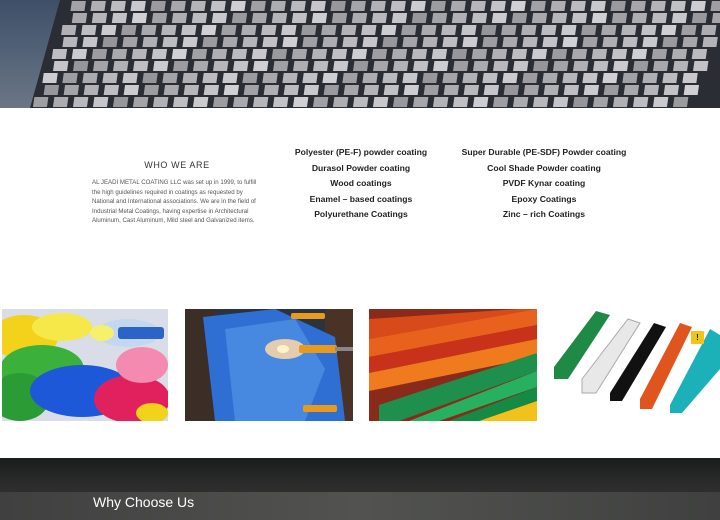  Describe the element at coordinates (544, 167) in the screenshot. I see `coating-item: Cool Shade Powder coating` at that location.